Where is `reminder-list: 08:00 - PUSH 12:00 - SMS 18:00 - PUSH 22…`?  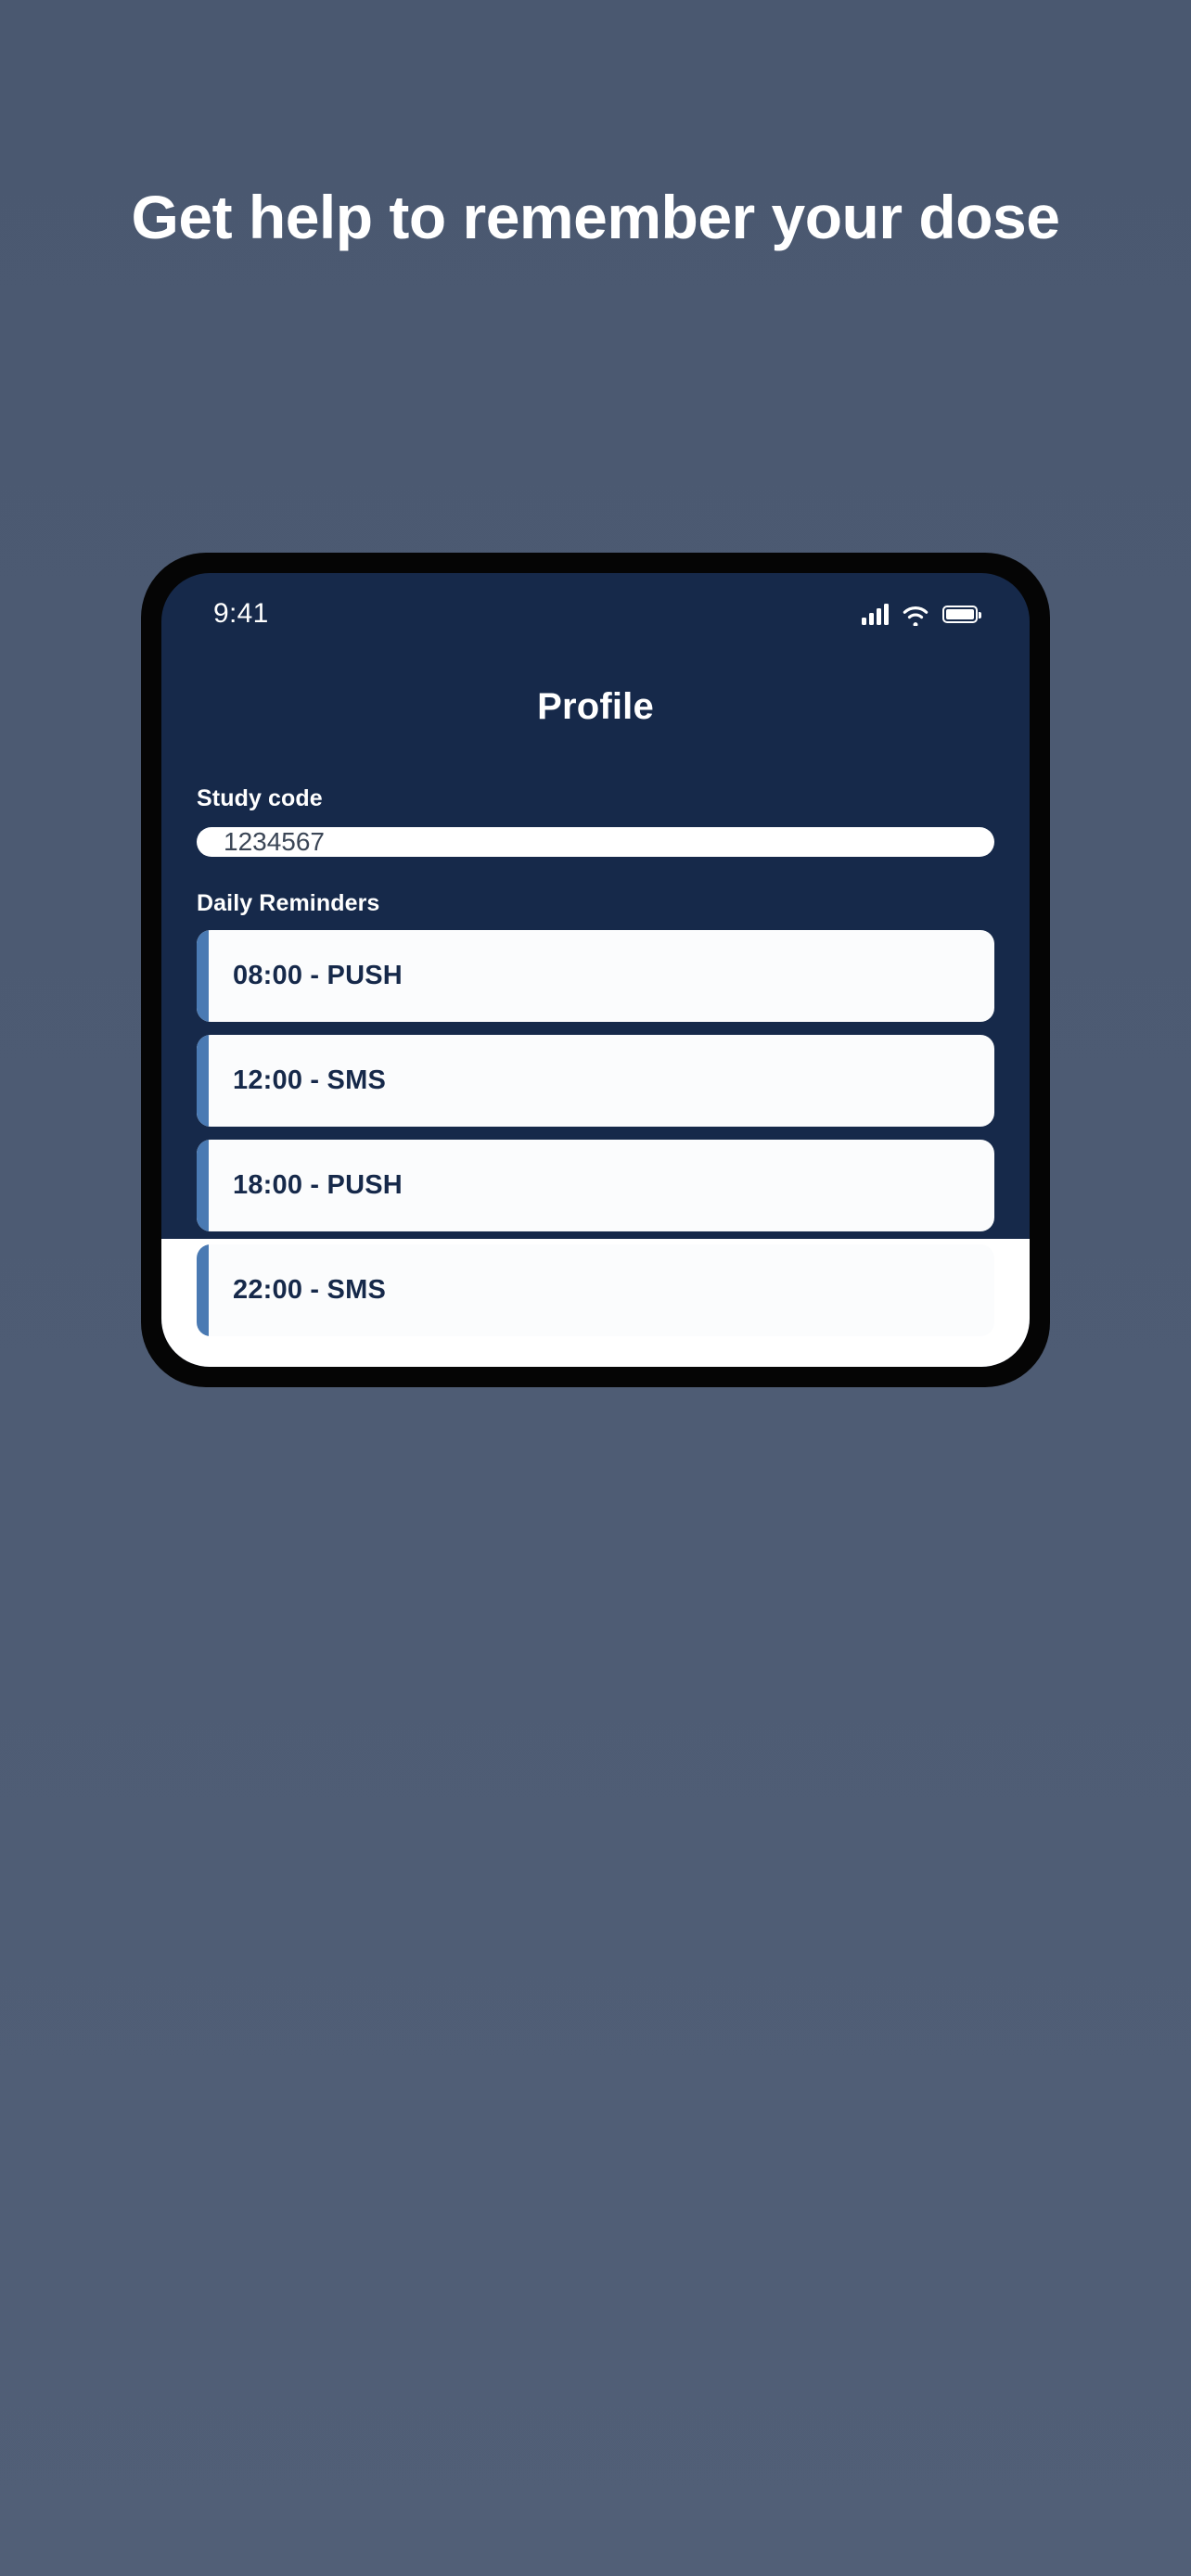 reminder-list: 08:00 - PUSH 12:00 - SMS 18:00 - PUSH 22… is located at coordinates (595, 1133).